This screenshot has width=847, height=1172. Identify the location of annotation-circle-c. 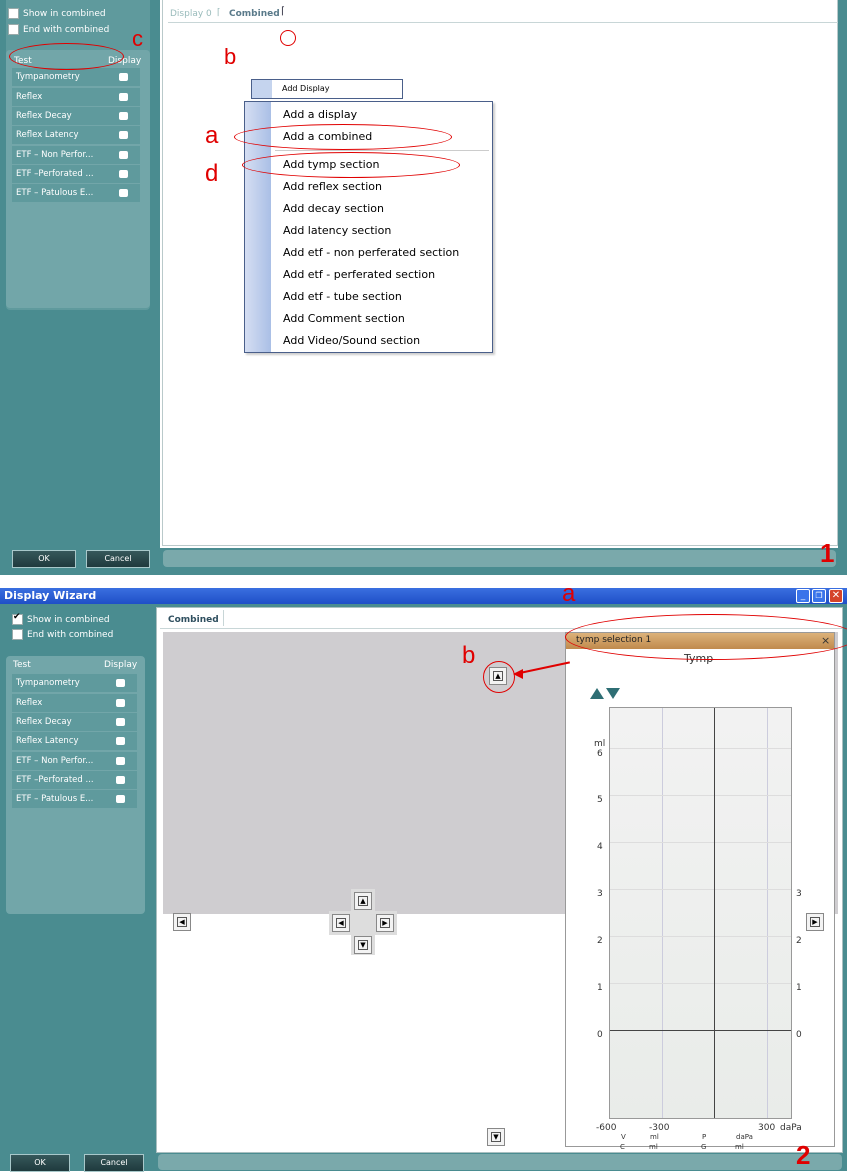
(66, 56).